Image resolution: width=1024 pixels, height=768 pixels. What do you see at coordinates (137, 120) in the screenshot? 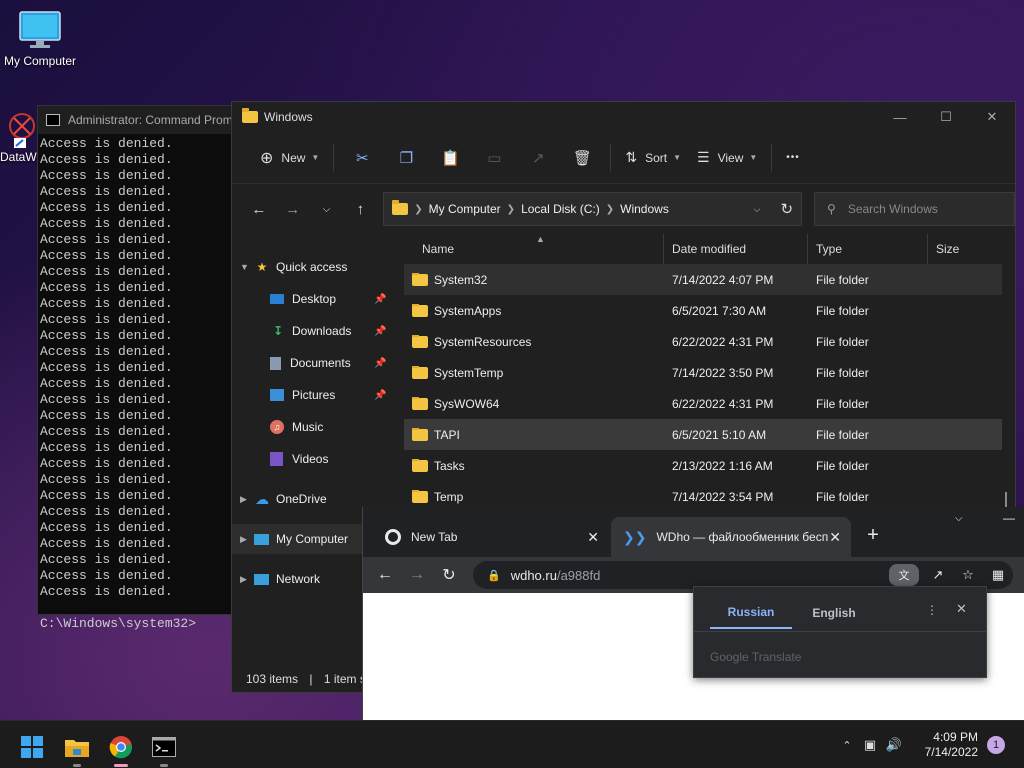
I see `cmd-titlebar: Administrator: Command Prom` at bounding box center [137, 120].